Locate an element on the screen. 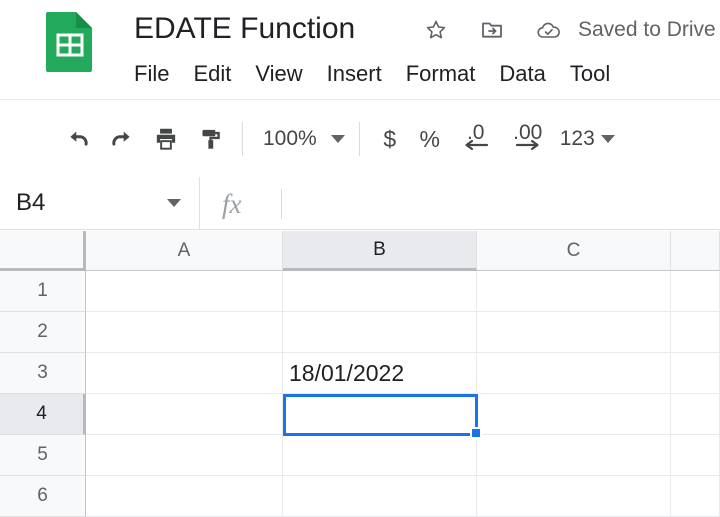 The image size is (720, 517). row-header-4: 4 is located at coordinates (43, 414).